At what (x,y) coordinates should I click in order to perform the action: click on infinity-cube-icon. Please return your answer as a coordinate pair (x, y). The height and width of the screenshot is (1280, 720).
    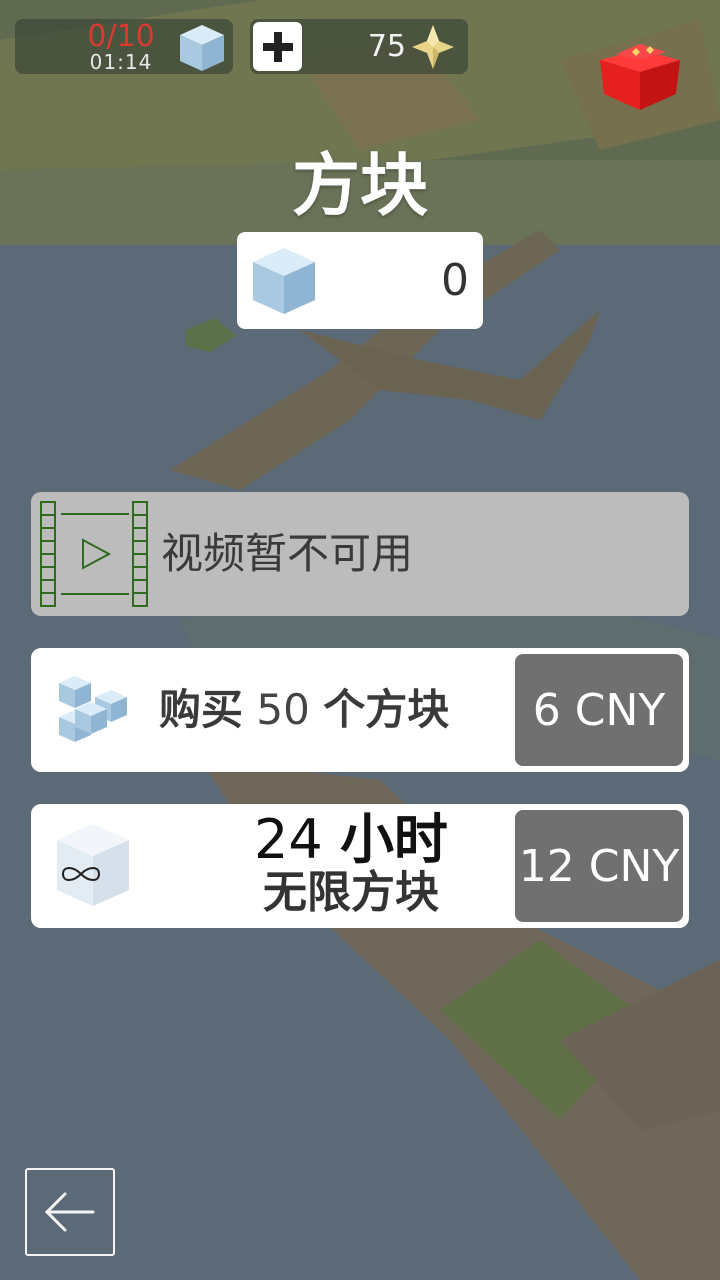
    Looking at the image, I should click on (93, 865).